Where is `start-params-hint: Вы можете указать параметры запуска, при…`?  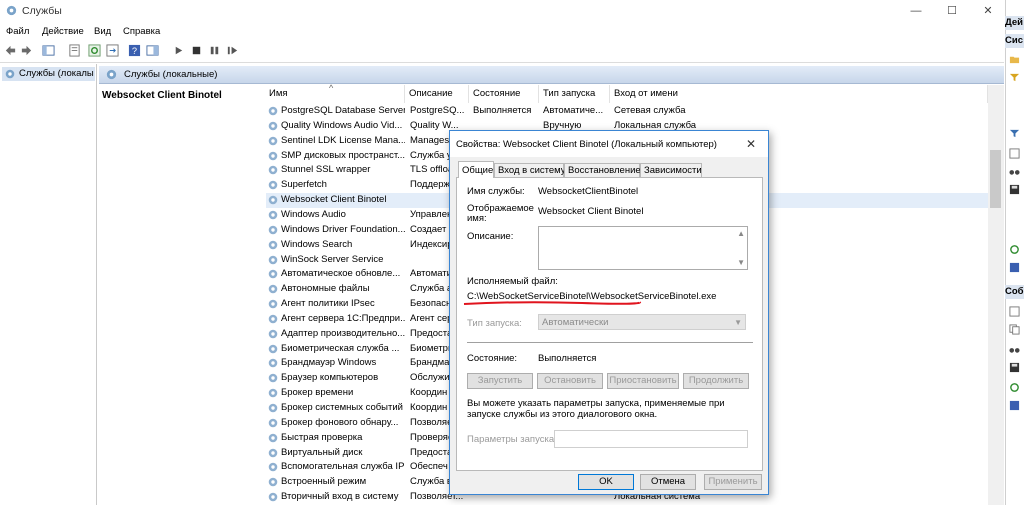
start-params-hint: Вы можете указать параметры запуска, при… is located at coordinates (596, 409).